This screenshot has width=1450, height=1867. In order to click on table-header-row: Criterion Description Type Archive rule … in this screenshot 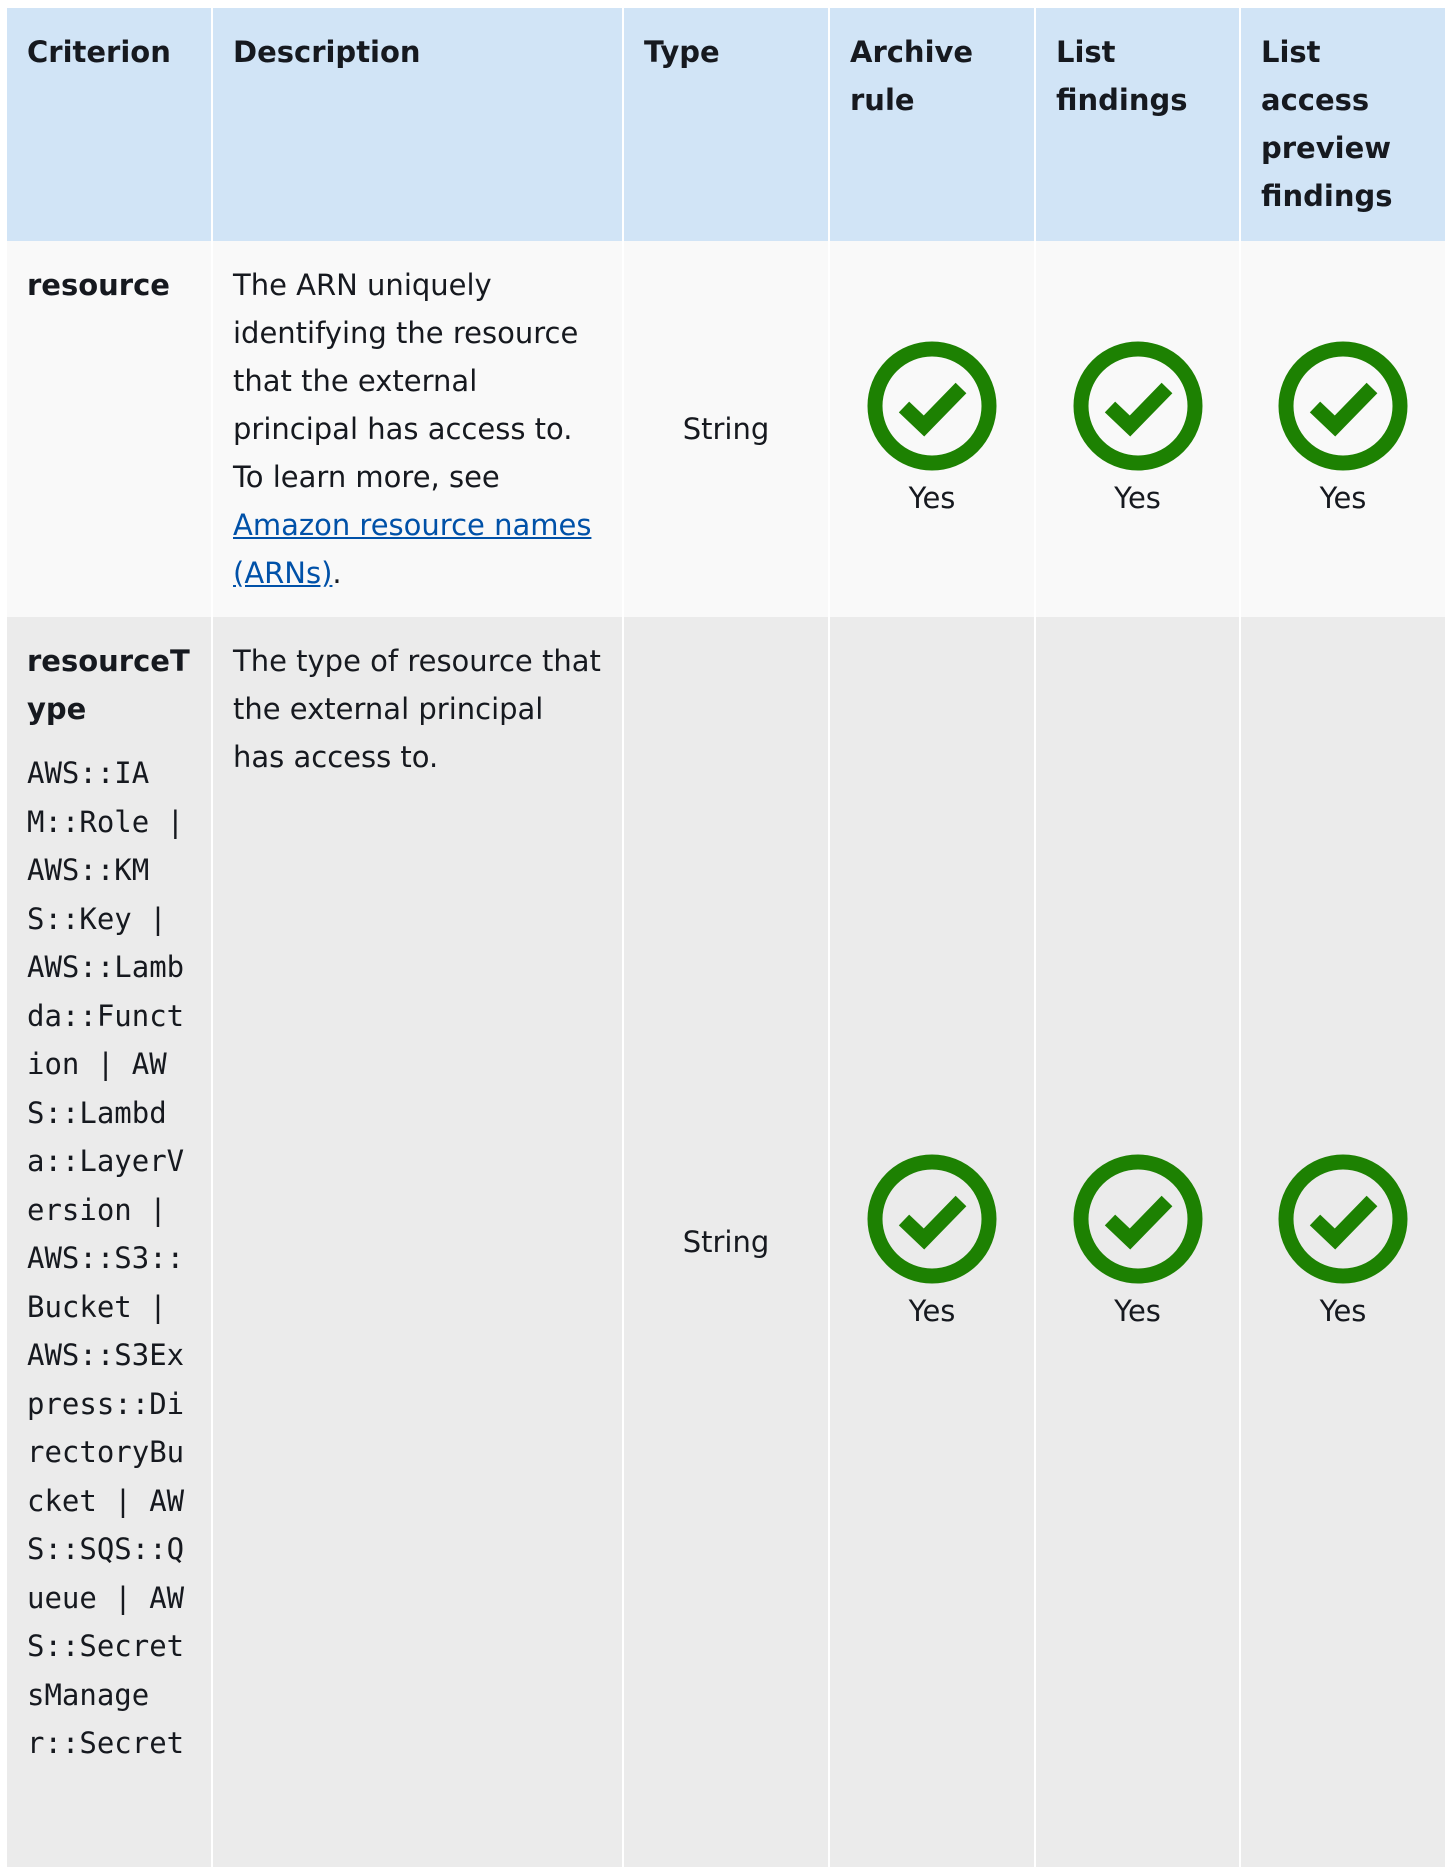, I will do `click(726, 124)`.